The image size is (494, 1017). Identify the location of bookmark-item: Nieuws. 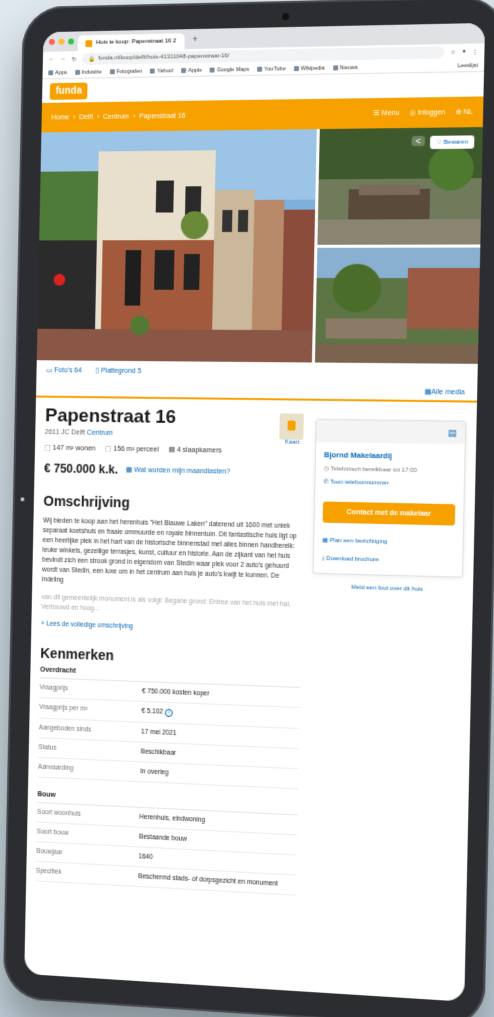
(345, 67).